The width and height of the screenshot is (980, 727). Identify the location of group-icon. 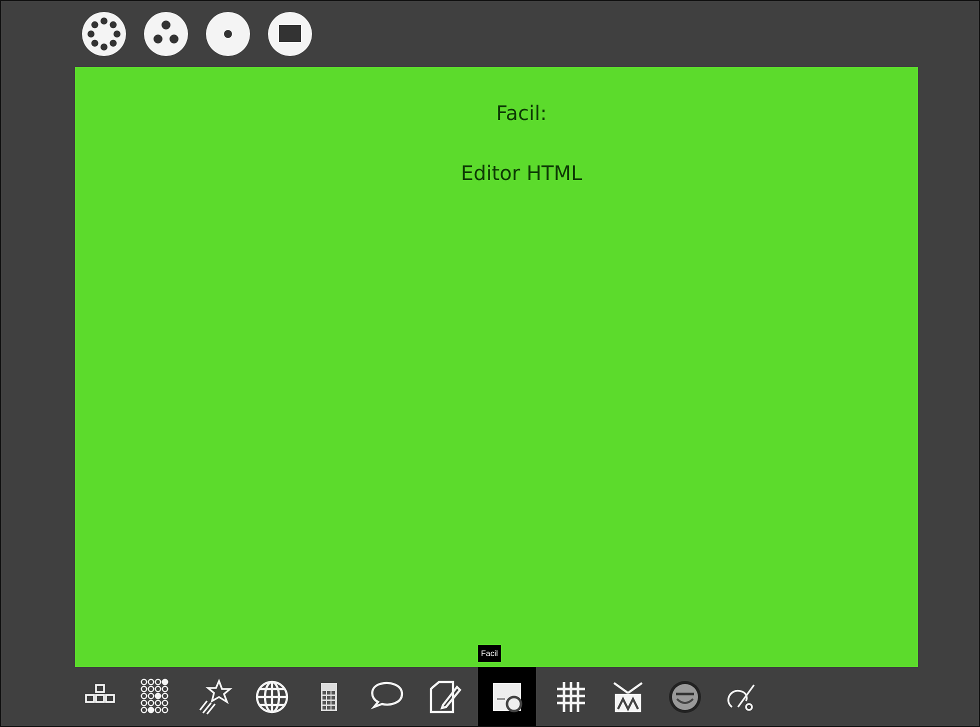
(166, 34).